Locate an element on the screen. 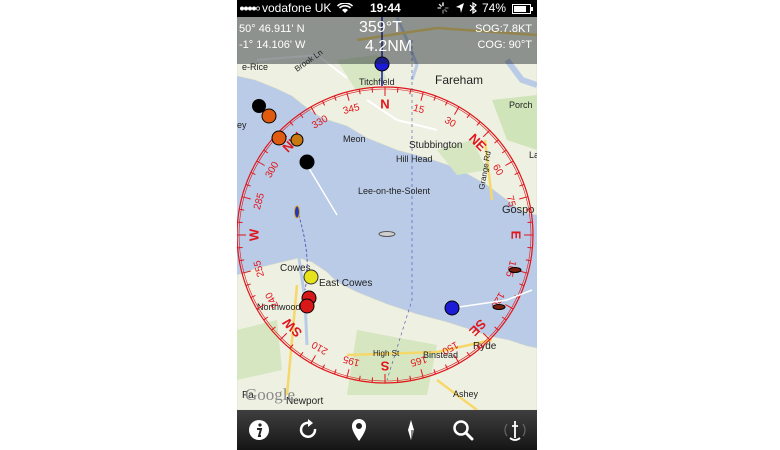 The width and height of the screenshot is (780, 450). place-label: La is located at coordinates (533, 155).